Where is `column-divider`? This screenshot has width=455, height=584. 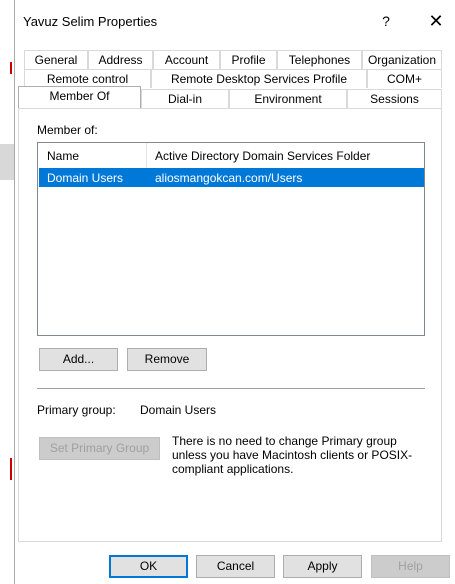 column-divider is located at coordinates (146, 155).